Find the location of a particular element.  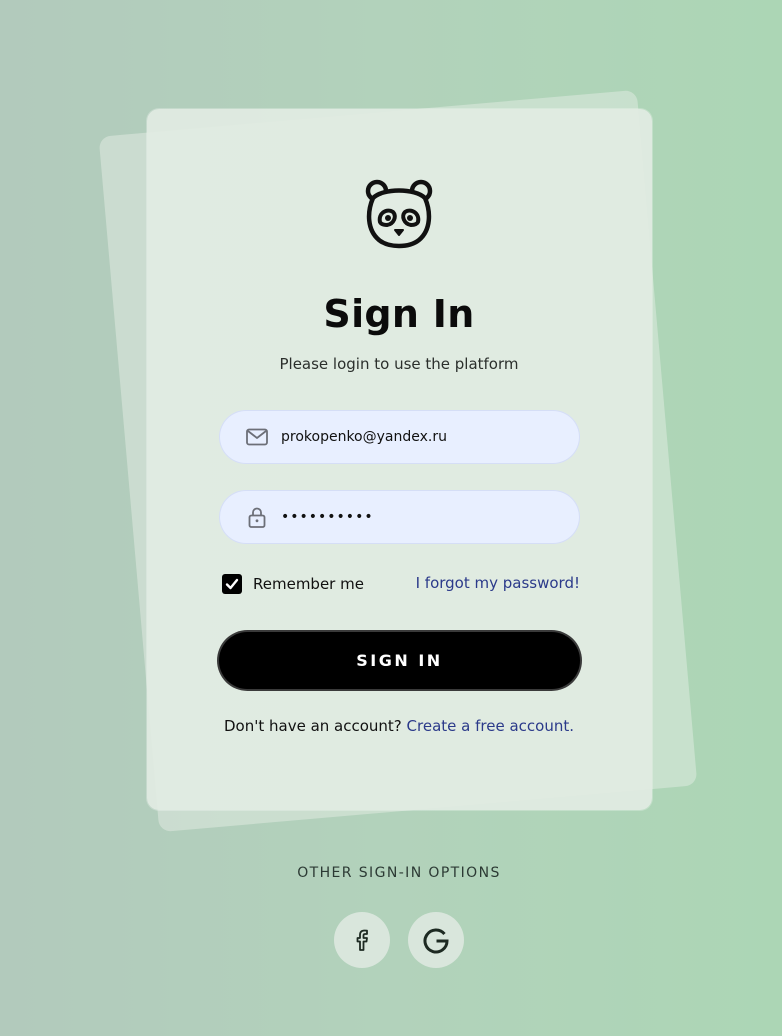

remember-label: Remember me is located at coordinates (308, 584).